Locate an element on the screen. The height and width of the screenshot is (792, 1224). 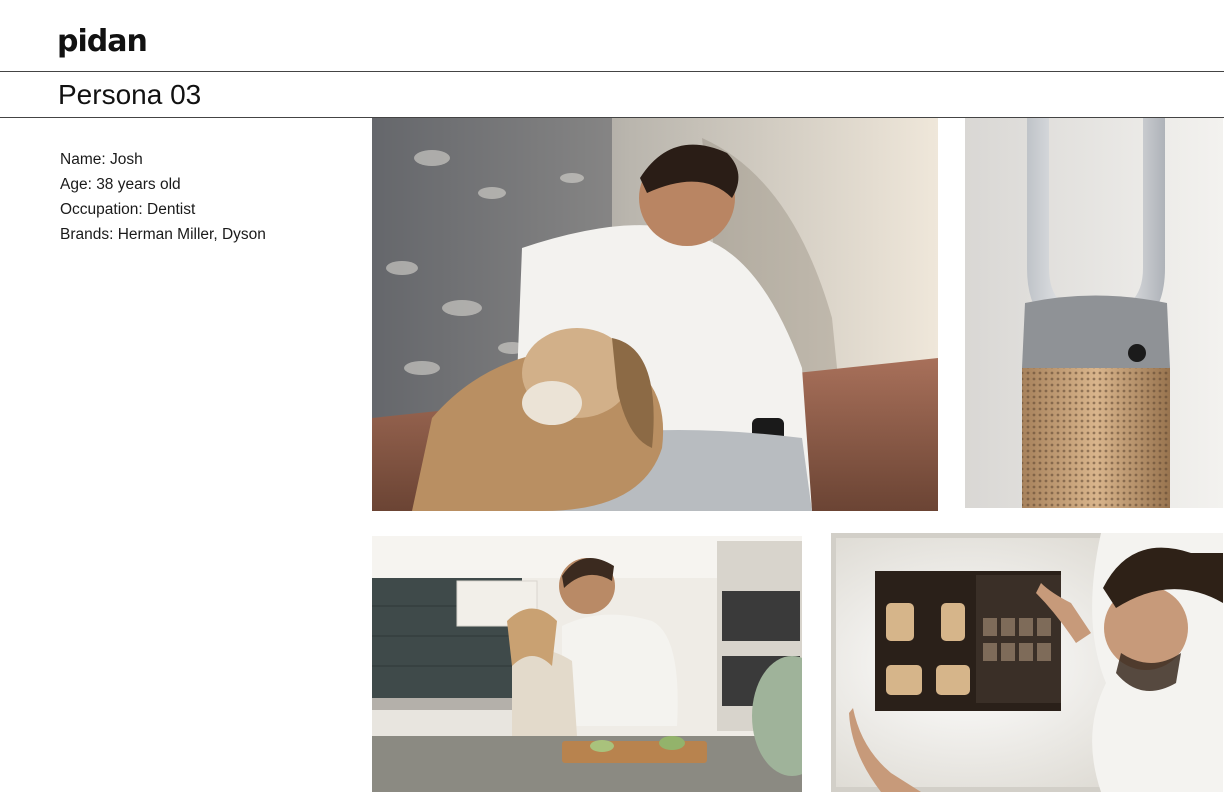
persona-brands: Brands: Herman Miller, Dyson is located at coordinates (163, 234).